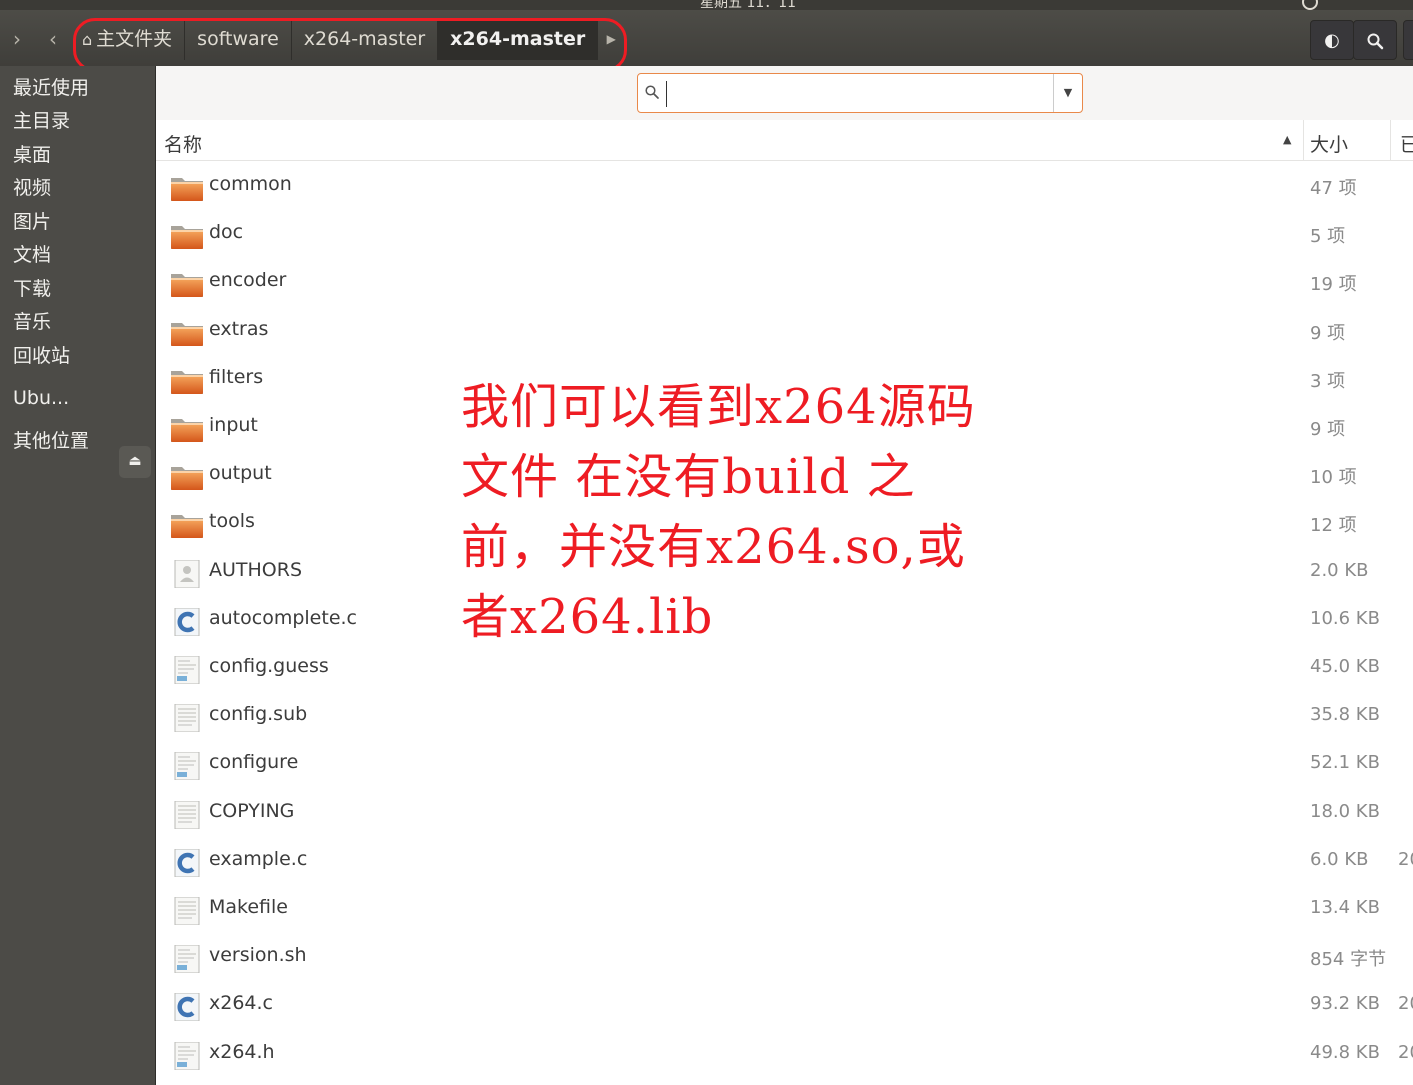 Image resolution: width=1413 pixels, height=1085 pixels. What do you see at coordinates (135, 462) in the screenshot?
I see `eject-icon: ⏏` at bounding box center [135, 462].